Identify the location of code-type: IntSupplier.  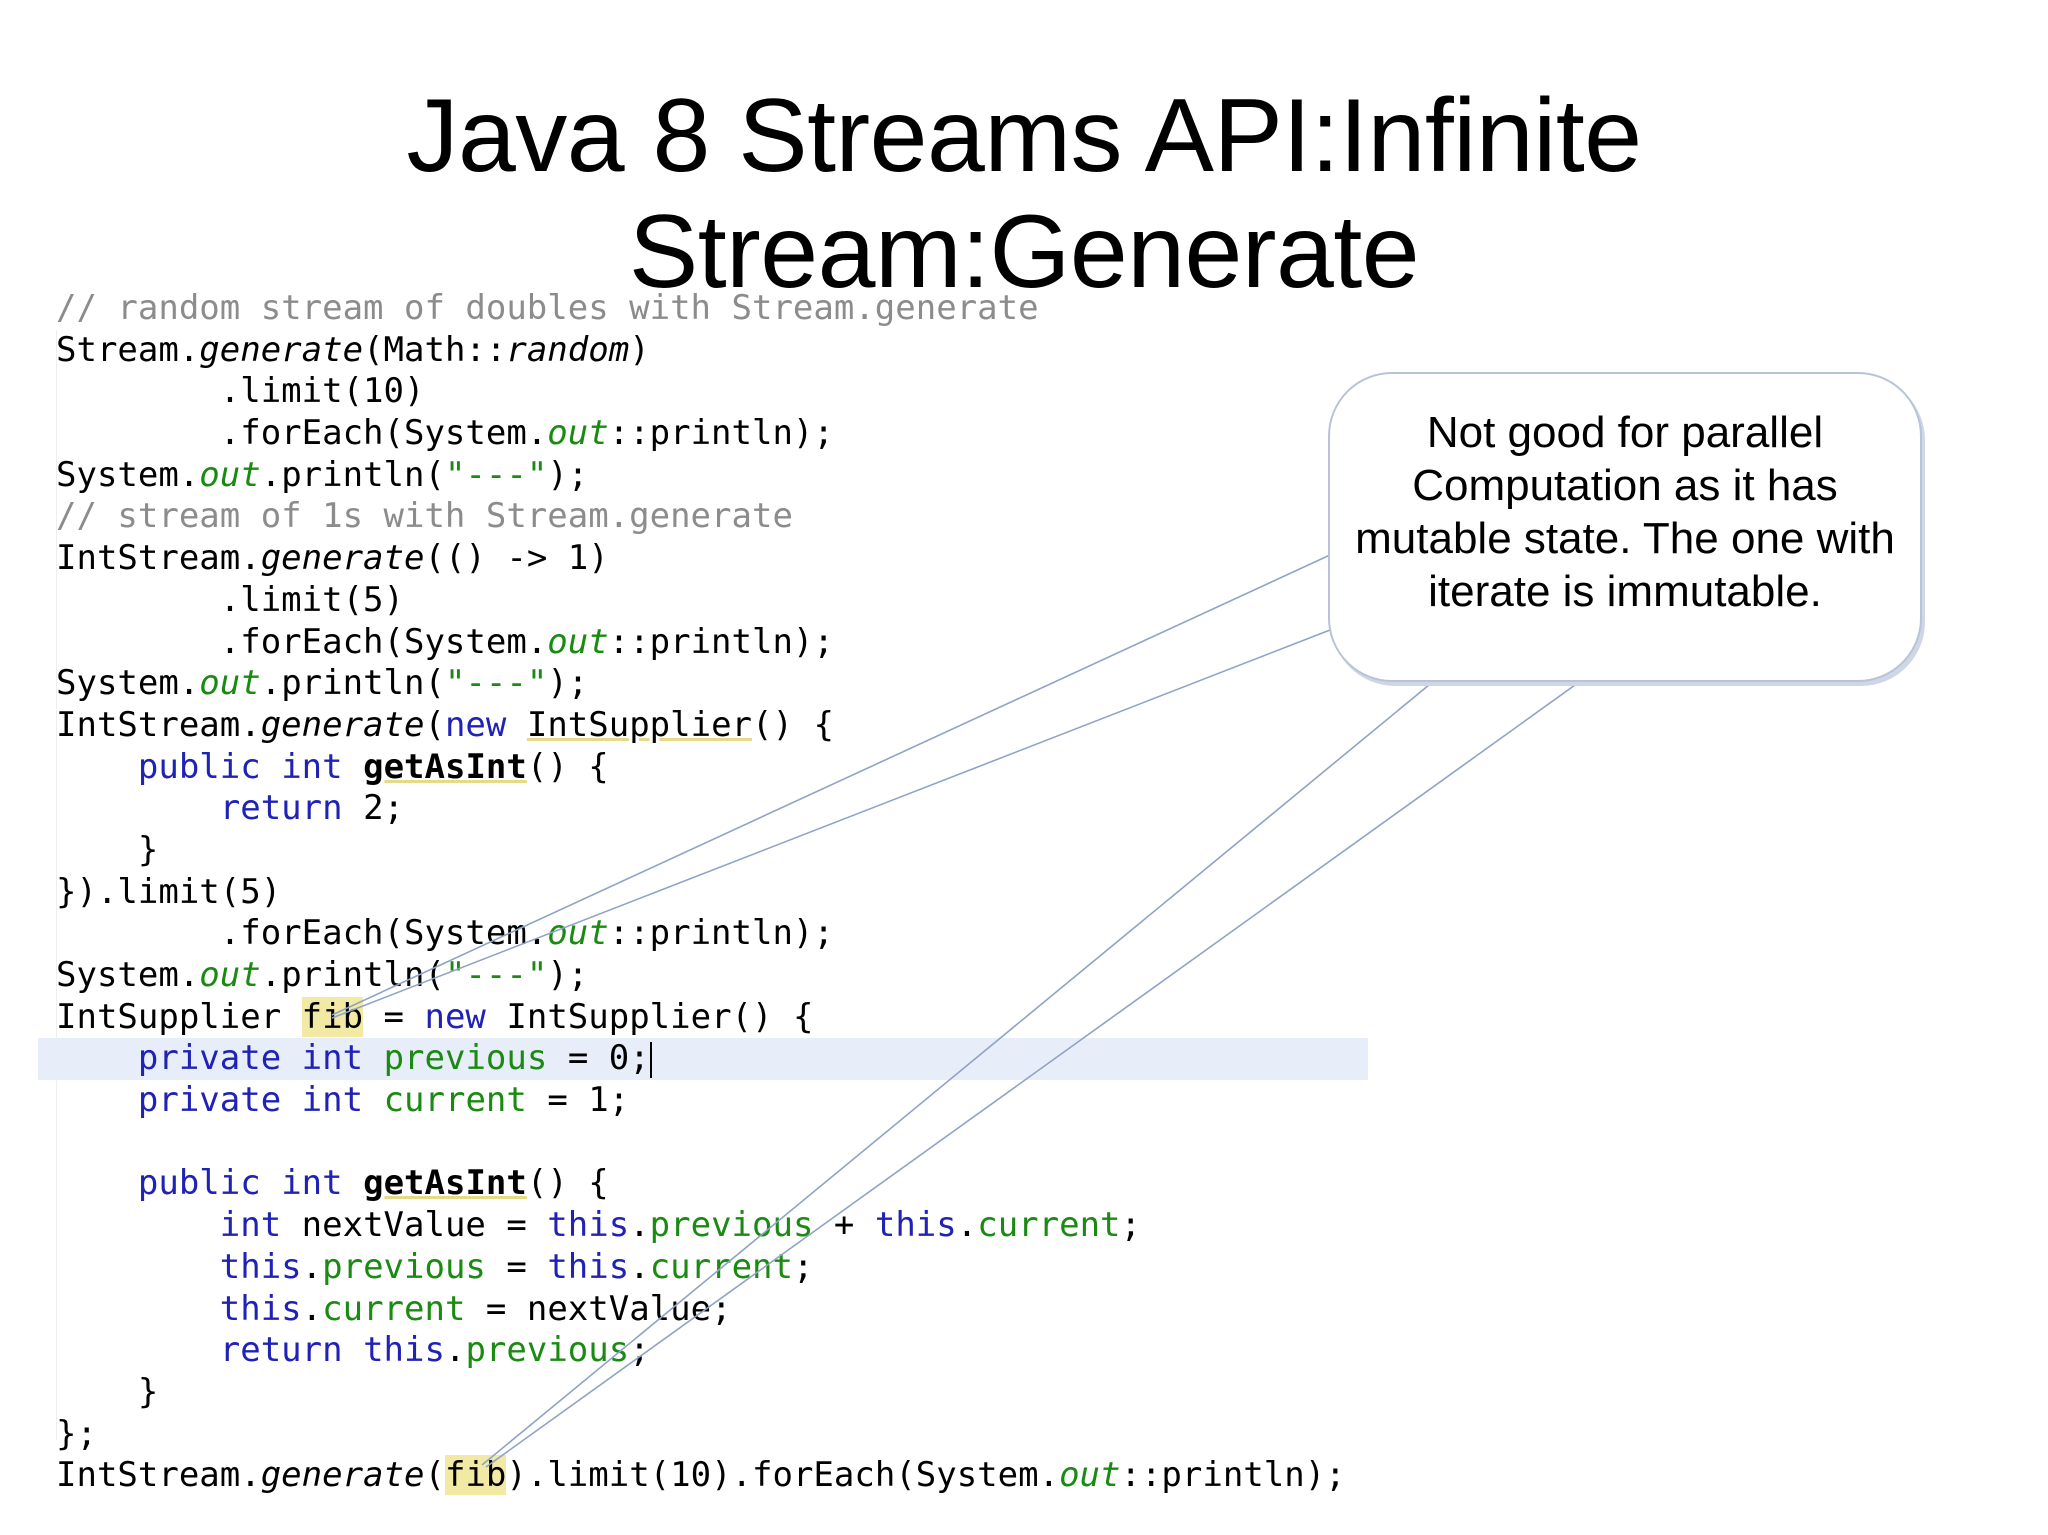
(639, 724).